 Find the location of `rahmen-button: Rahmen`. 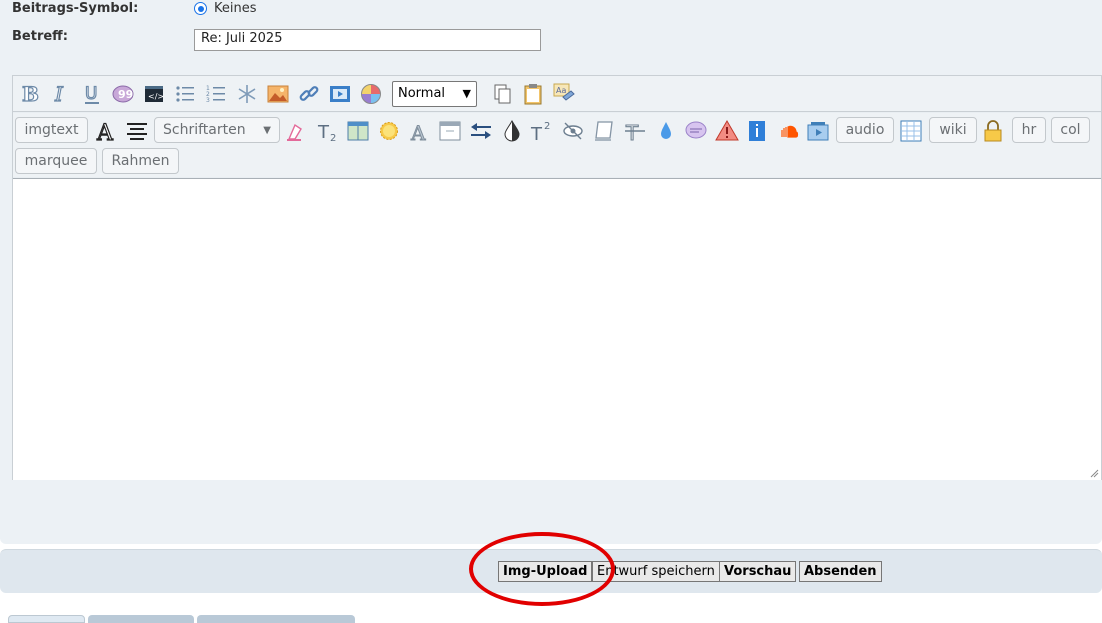

rahmen-button: Rahmen is located at coordinates (140, 161).